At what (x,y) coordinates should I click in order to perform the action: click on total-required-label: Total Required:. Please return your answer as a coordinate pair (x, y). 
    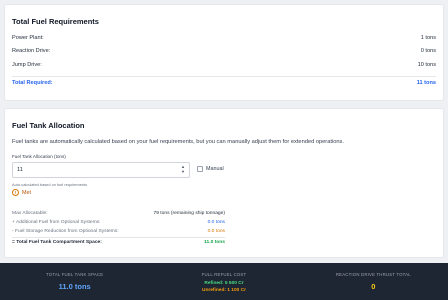
    Looking at the image, I should click on (32, 83).